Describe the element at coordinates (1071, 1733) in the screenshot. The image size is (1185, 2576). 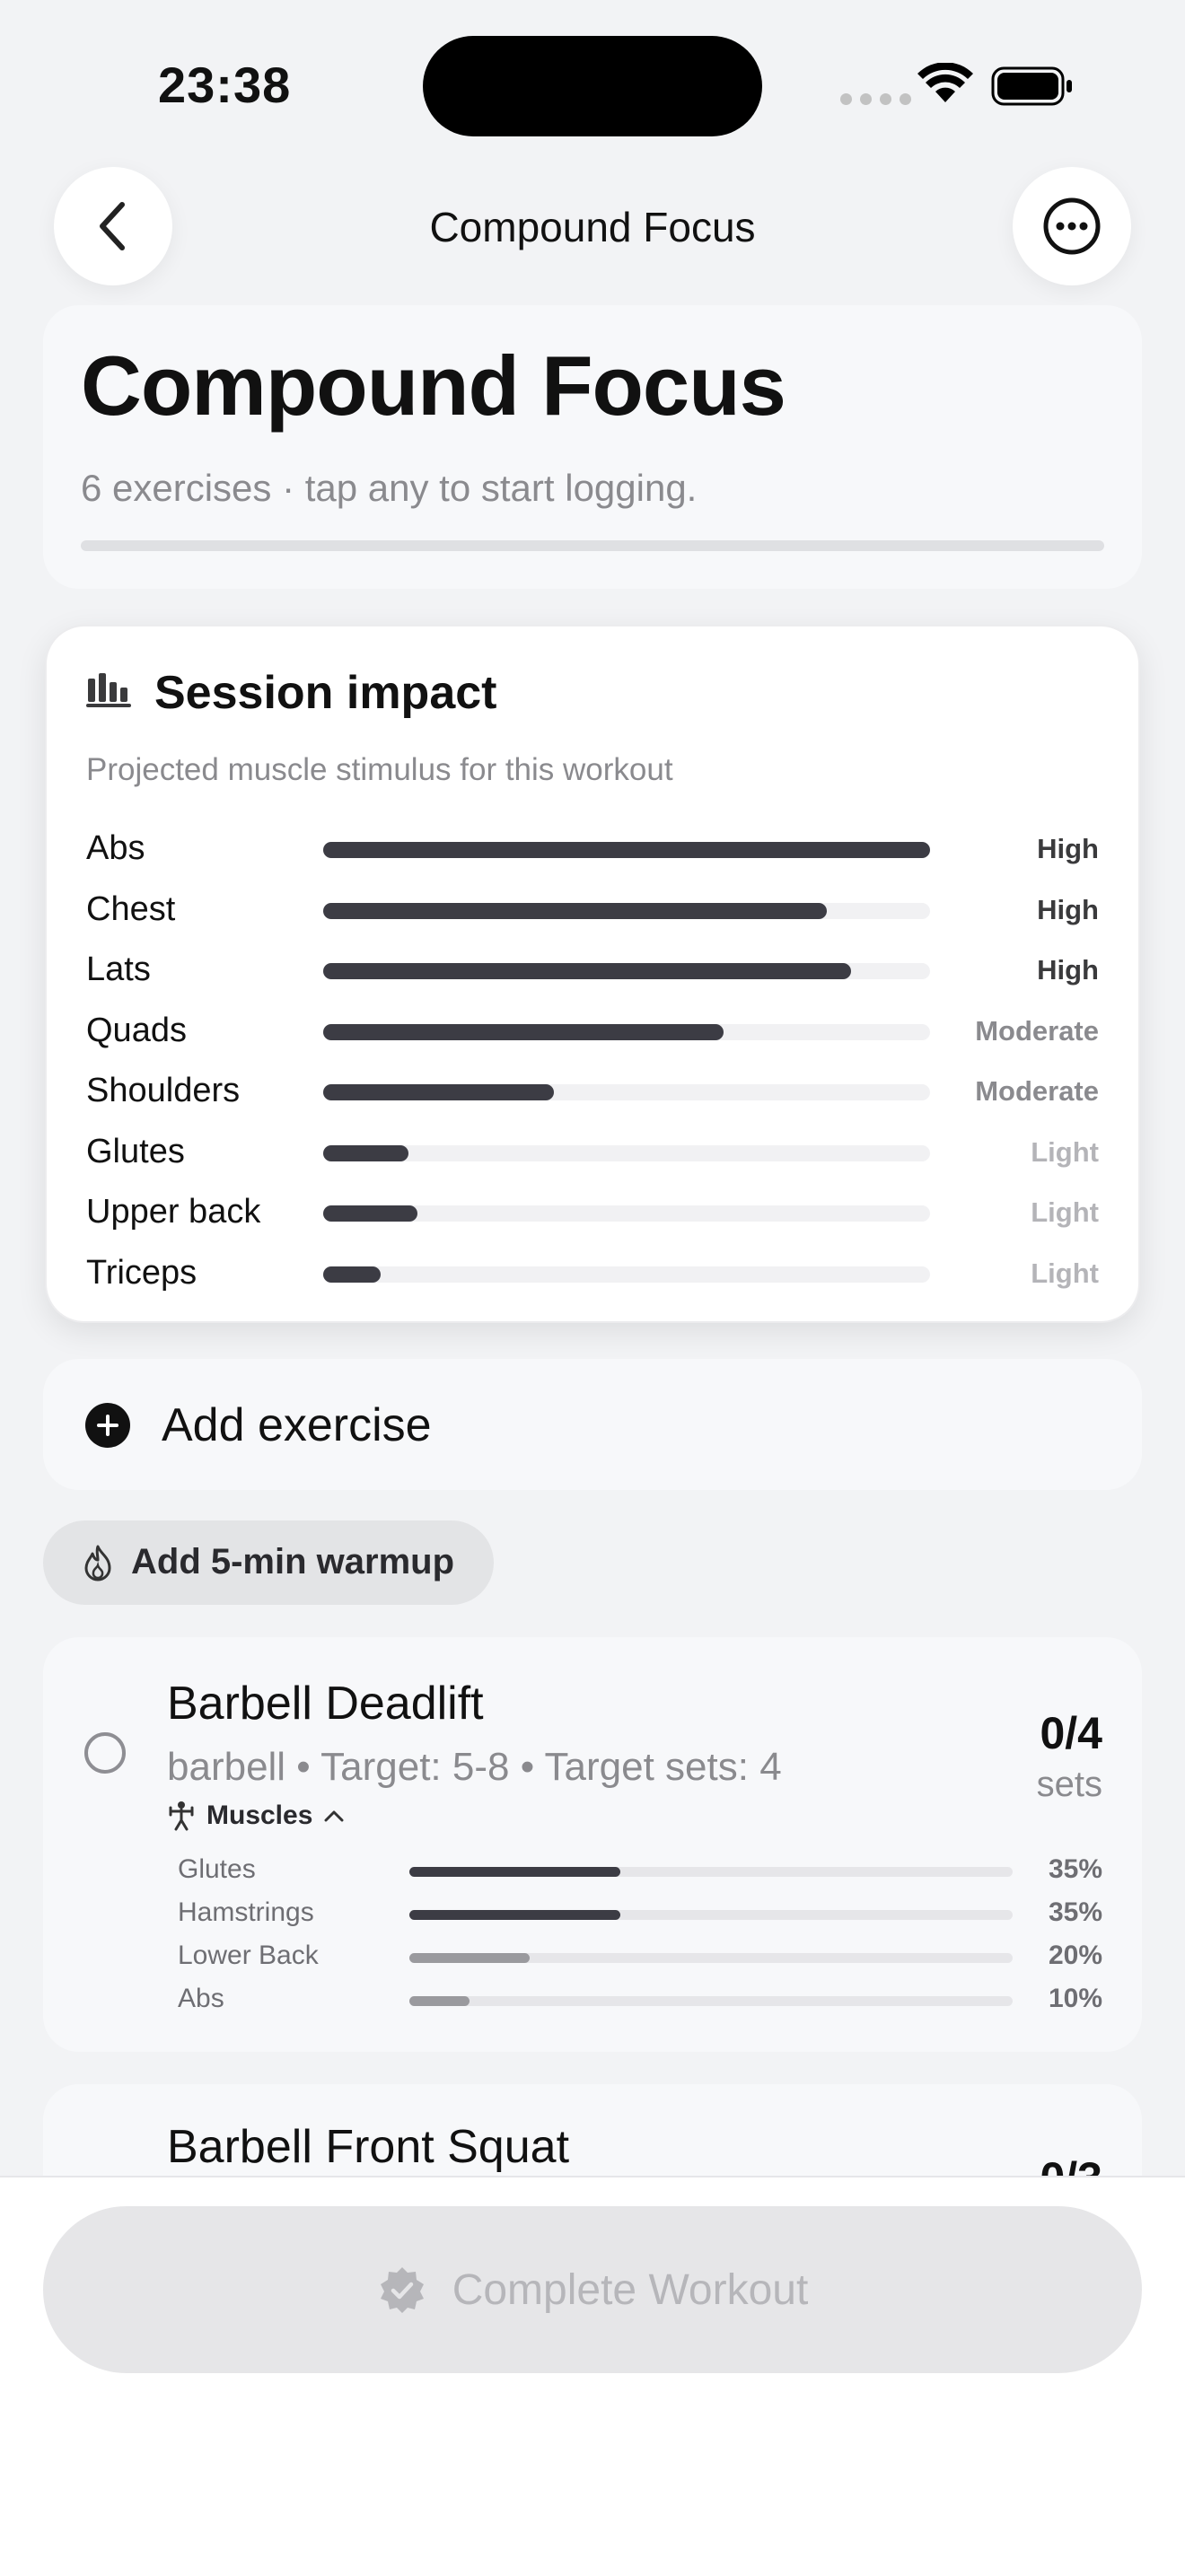
I see `exercise-set-count: 0/4` at that location.